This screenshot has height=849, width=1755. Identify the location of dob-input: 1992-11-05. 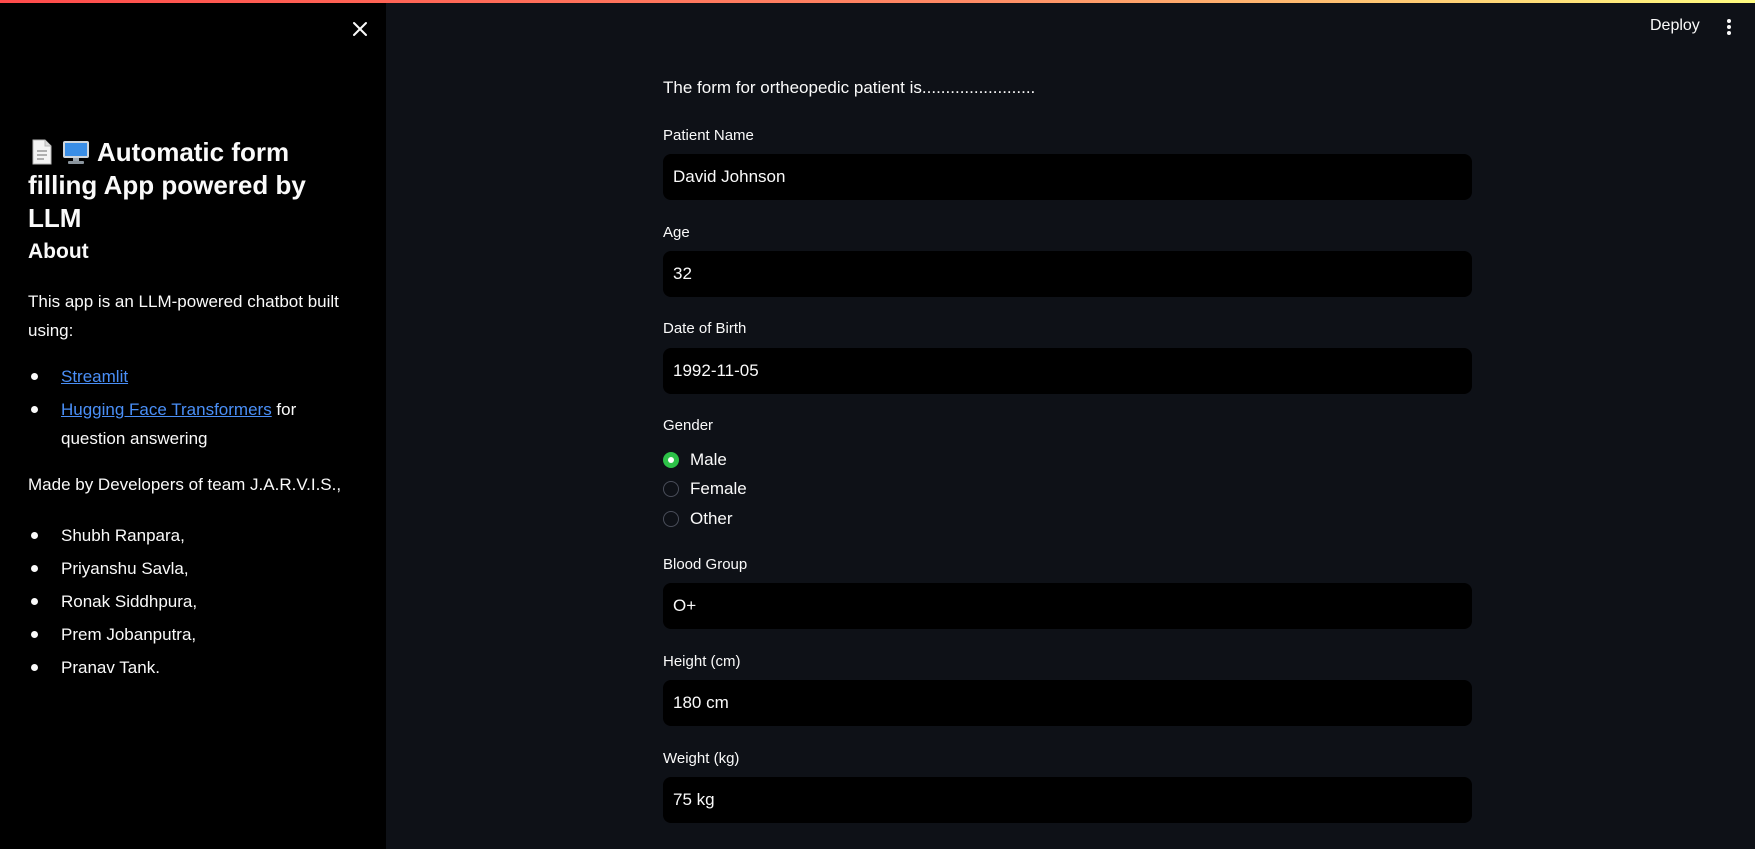
(1067, 371).